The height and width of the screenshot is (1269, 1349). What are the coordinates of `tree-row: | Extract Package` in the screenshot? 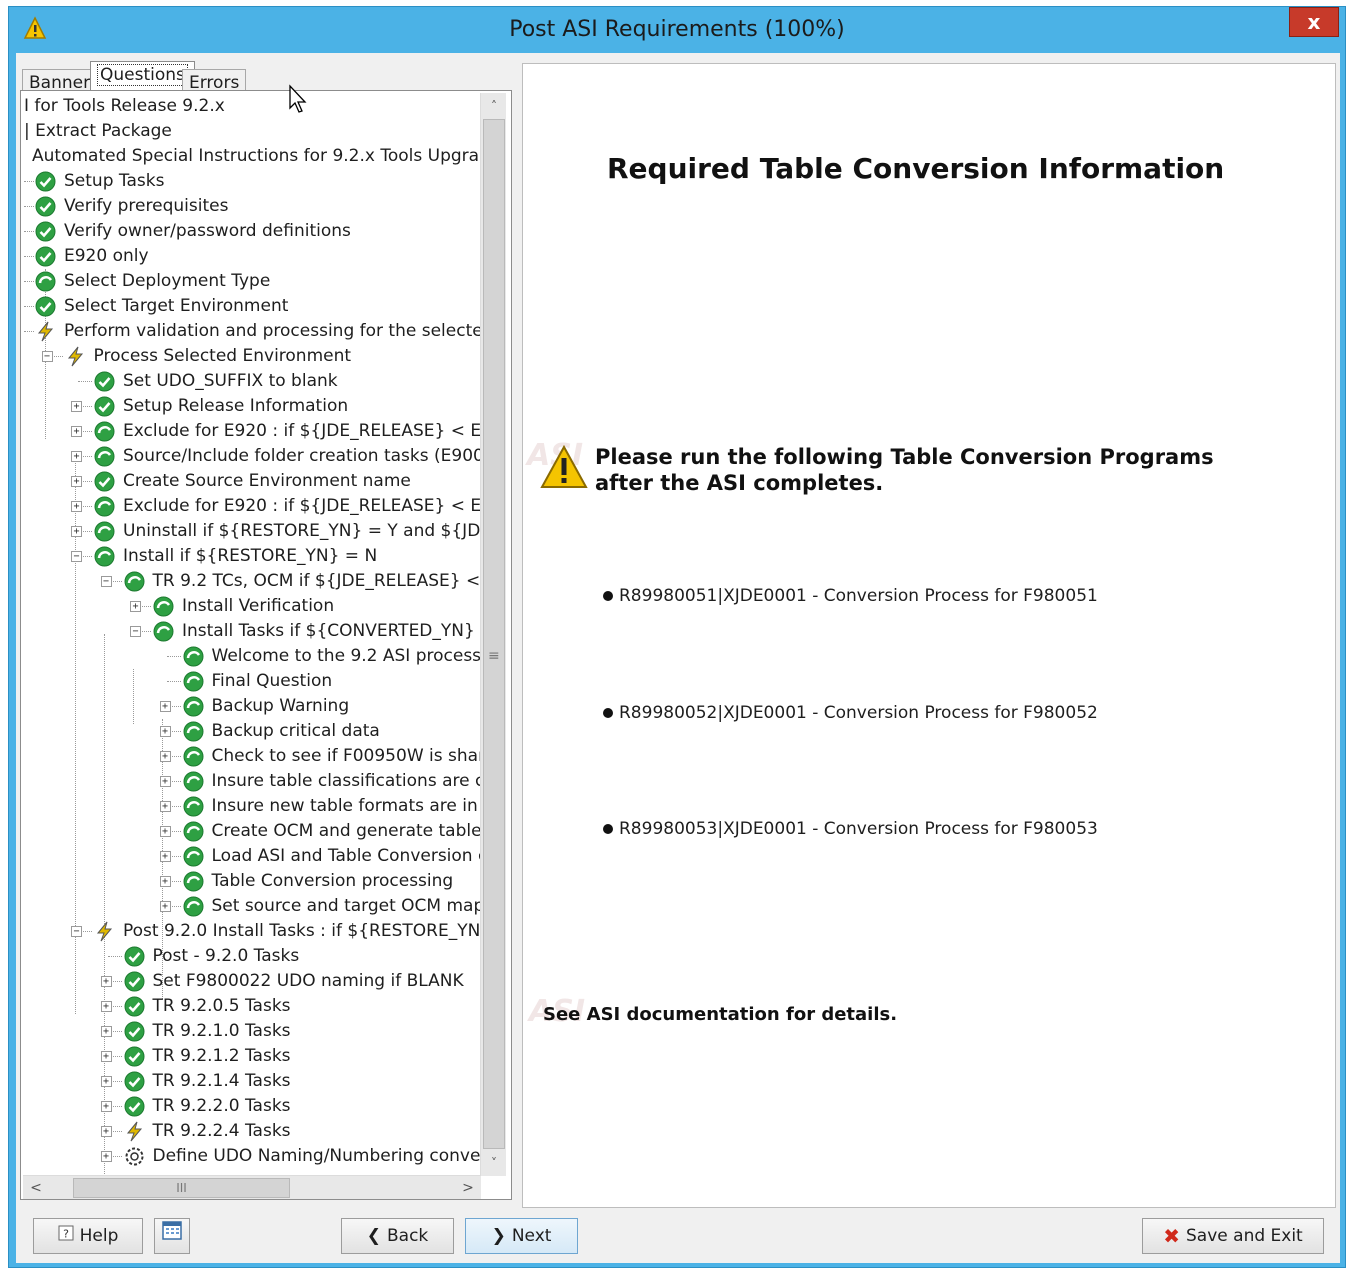 It's located at (252, 131).